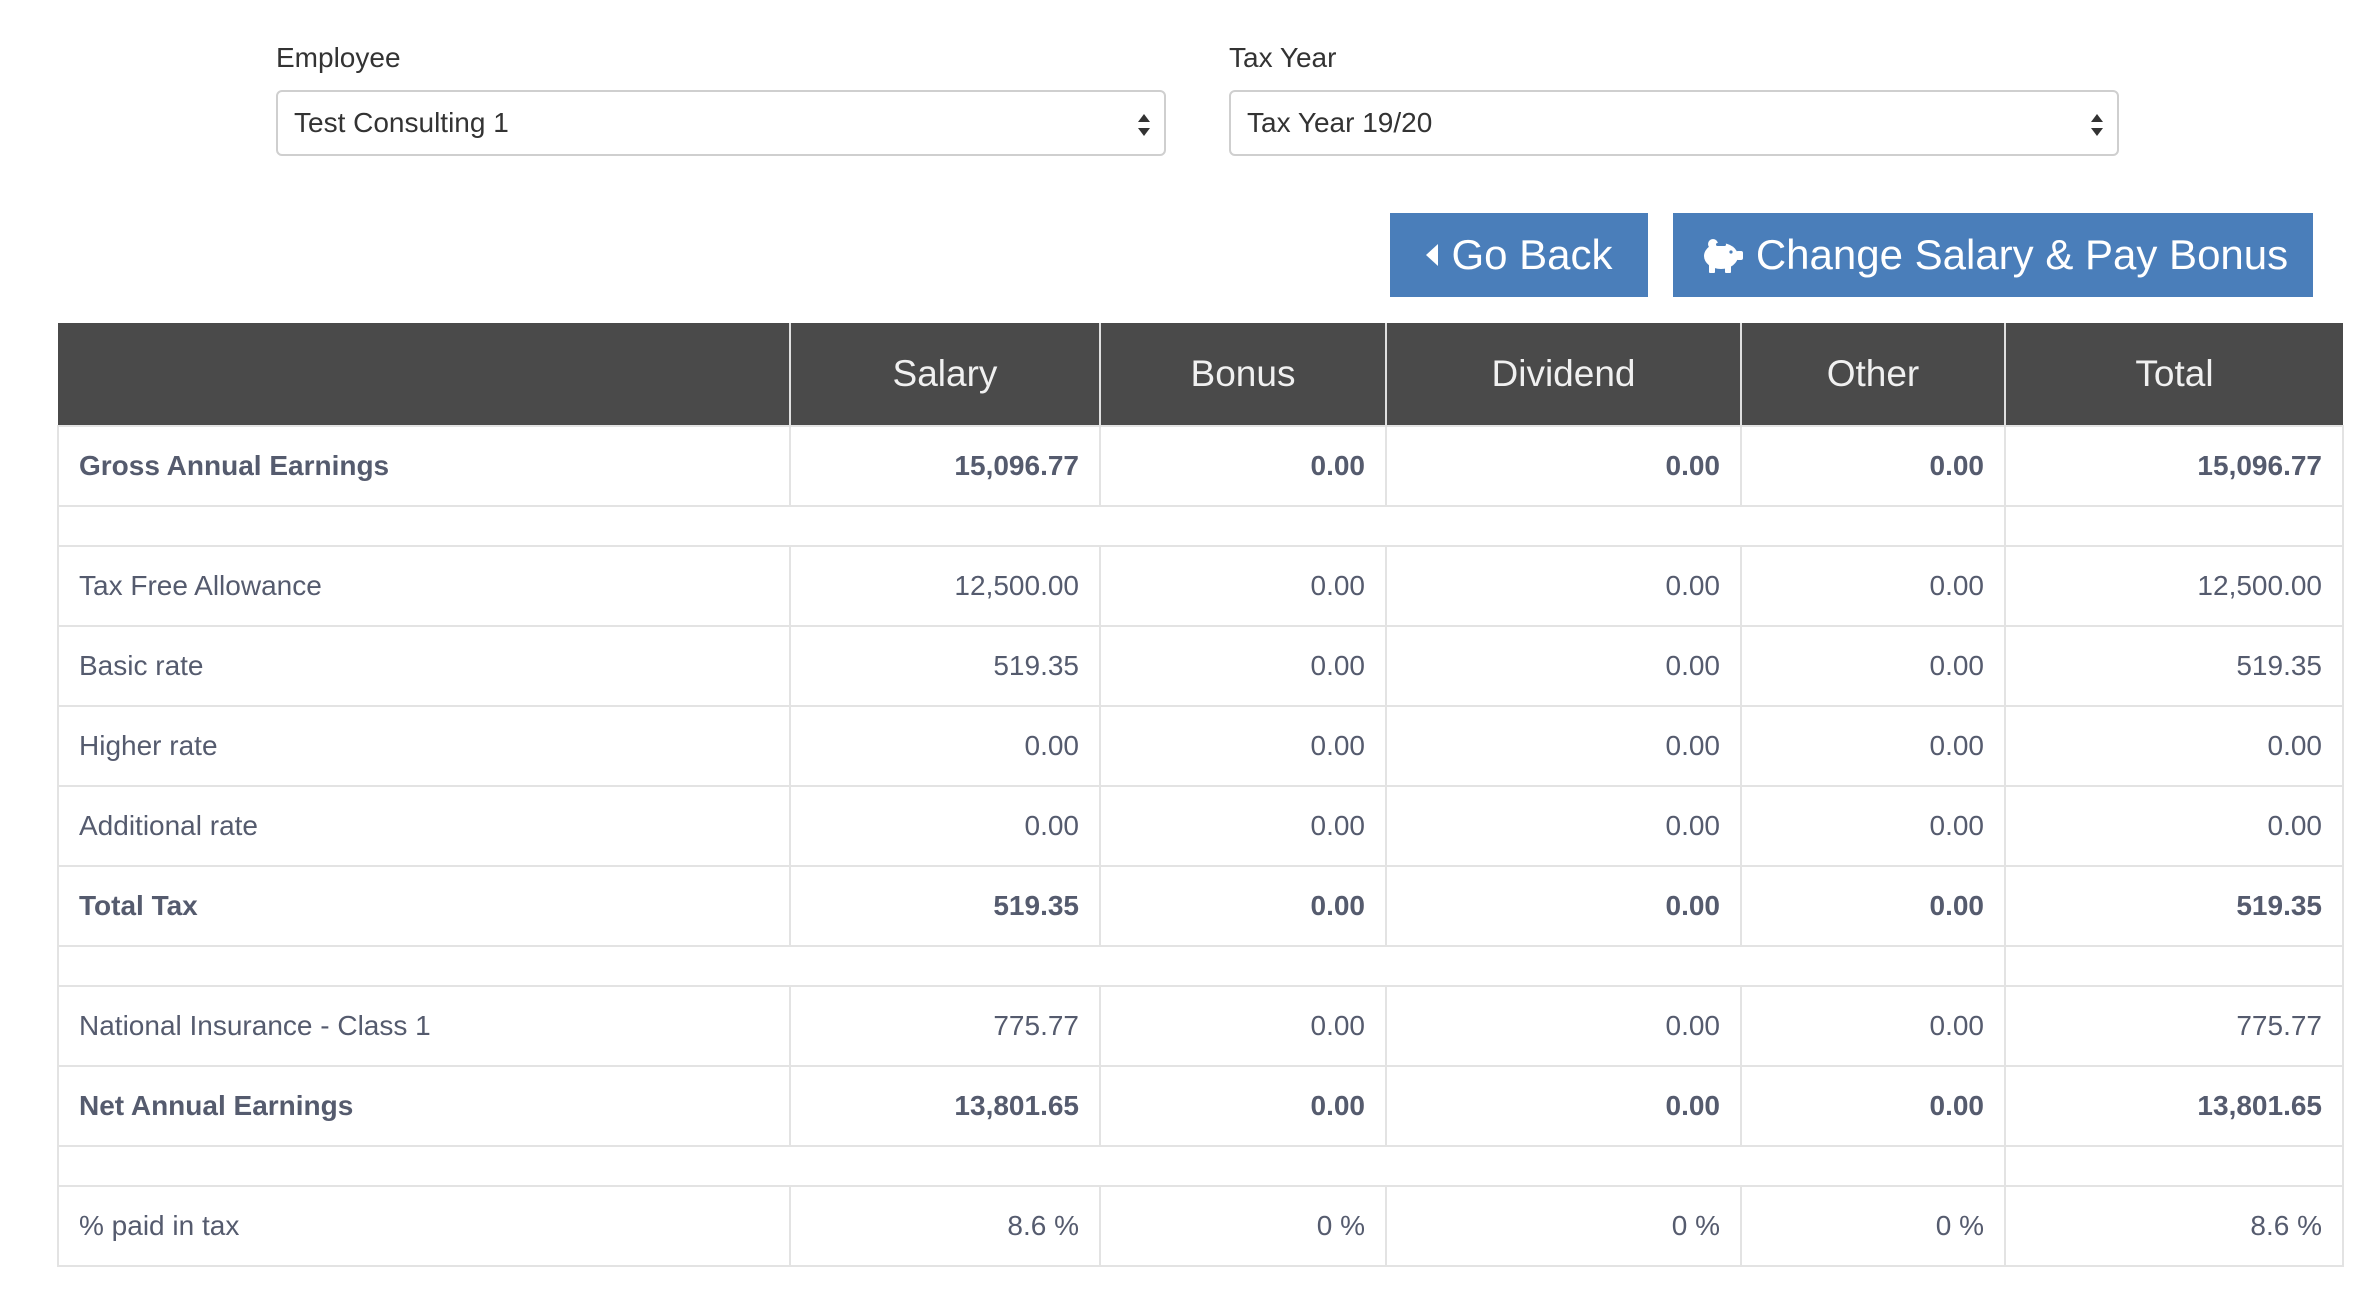 This screenshot has width=2364, height=1316. I want to click on go-back-label: Go Back, so click(1532, 254).